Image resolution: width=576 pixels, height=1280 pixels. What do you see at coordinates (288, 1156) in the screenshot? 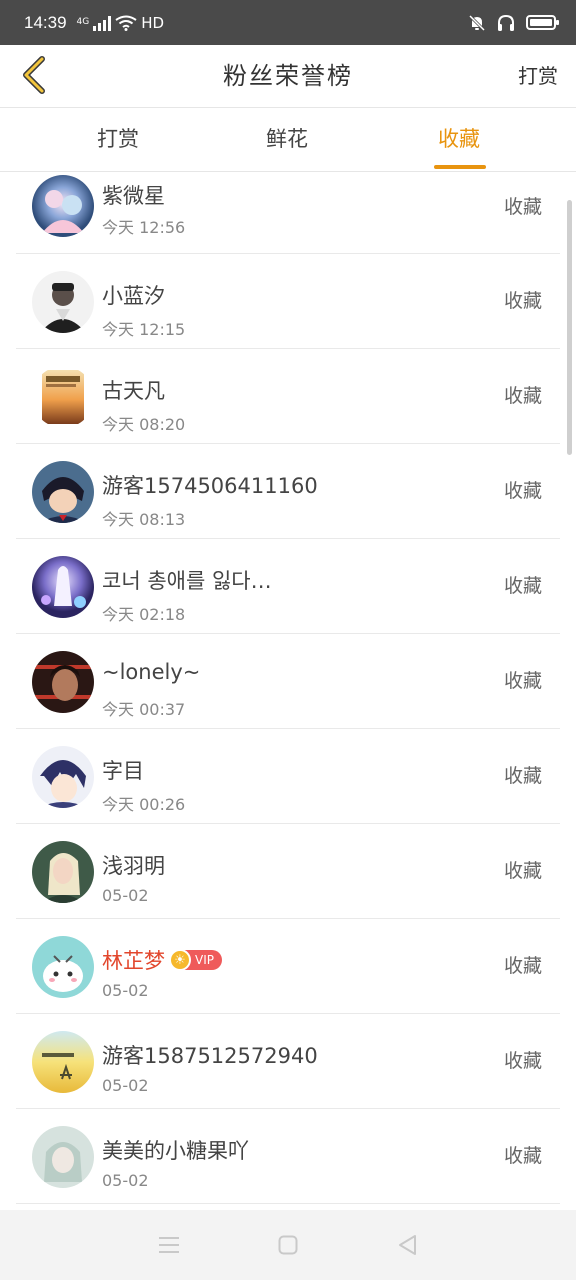
I see `list-item: 美美的小糖果吖 05-02 收藏` at bounding box center [288, 1156].